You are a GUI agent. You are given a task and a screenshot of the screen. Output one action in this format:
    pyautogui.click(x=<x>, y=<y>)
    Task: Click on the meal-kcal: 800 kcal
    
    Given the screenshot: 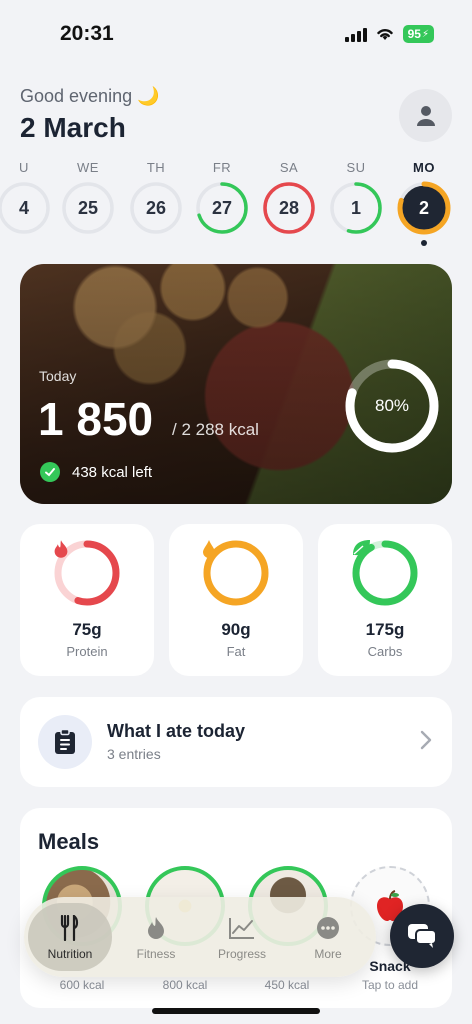 What is the action you would take?
    pyautogui.click(x=185, y=985)
    